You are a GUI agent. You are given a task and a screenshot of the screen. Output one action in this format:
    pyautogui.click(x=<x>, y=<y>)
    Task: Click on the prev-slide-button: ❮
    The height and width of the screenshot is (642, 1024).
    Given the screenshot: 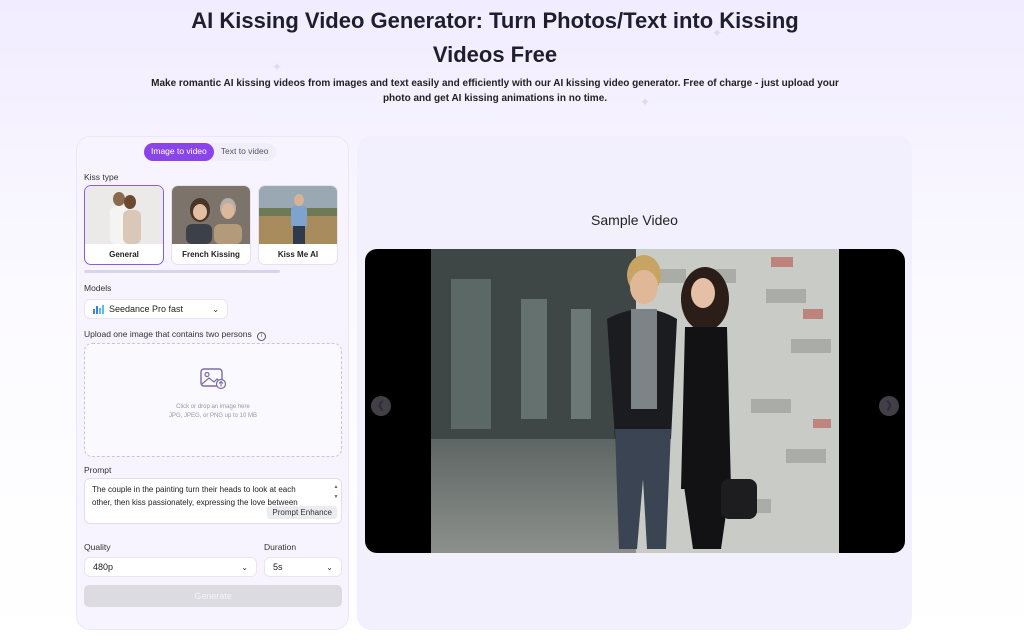 What is the action you would take?
    pyautogui.click(x=381, y=406)
    